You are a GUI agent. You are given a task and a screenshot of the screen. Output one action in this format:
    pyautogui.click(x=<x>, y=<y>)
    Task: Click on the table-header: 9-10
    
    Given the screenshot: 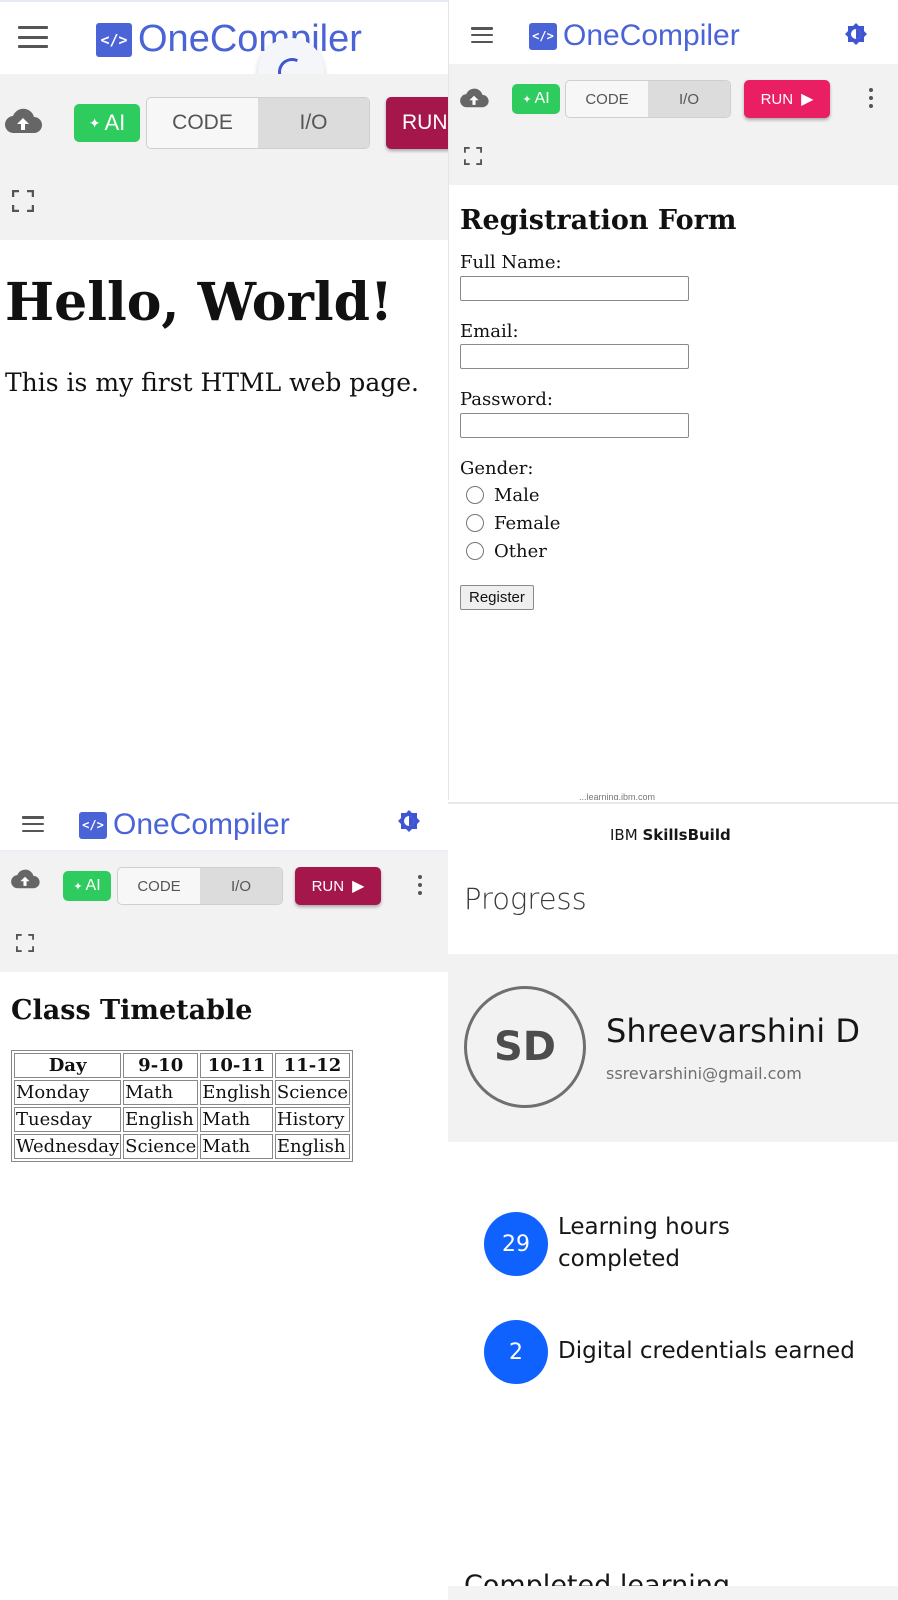 What is the action you would take?
    pyautogui.click(x=161, y=1065)
    